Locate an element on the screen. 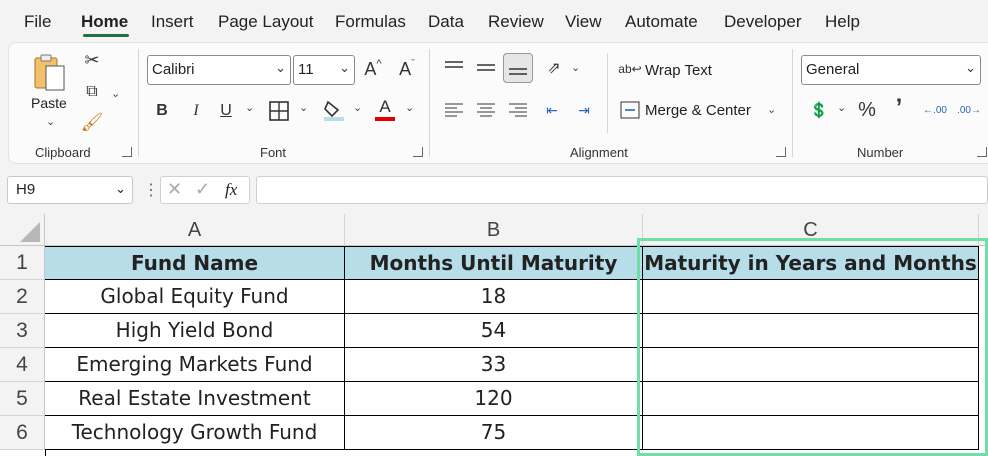  cell-b2: 18 is located at coordinates (494, 297).